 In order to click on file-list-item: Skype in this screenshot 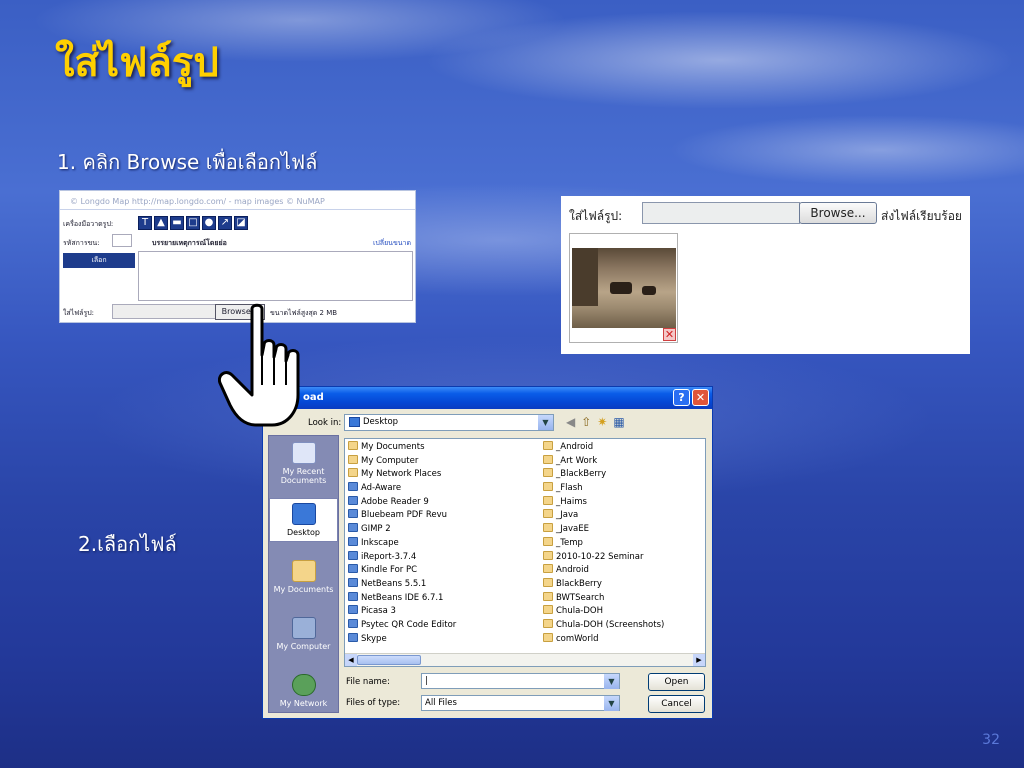, I will do `click(402, 639)`.